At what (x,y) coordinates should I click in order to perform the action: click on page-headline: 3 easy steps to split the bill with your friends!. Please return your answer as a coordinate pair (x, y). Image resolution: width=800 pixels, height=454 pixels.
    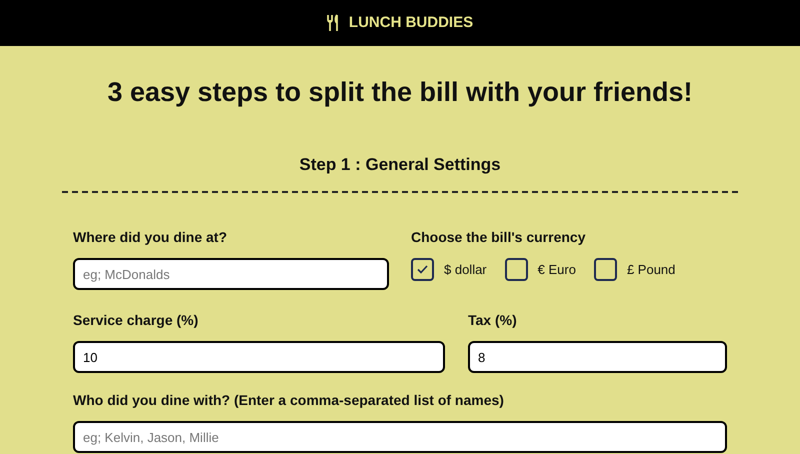
    Looking at the image, I should click on (400, 92).